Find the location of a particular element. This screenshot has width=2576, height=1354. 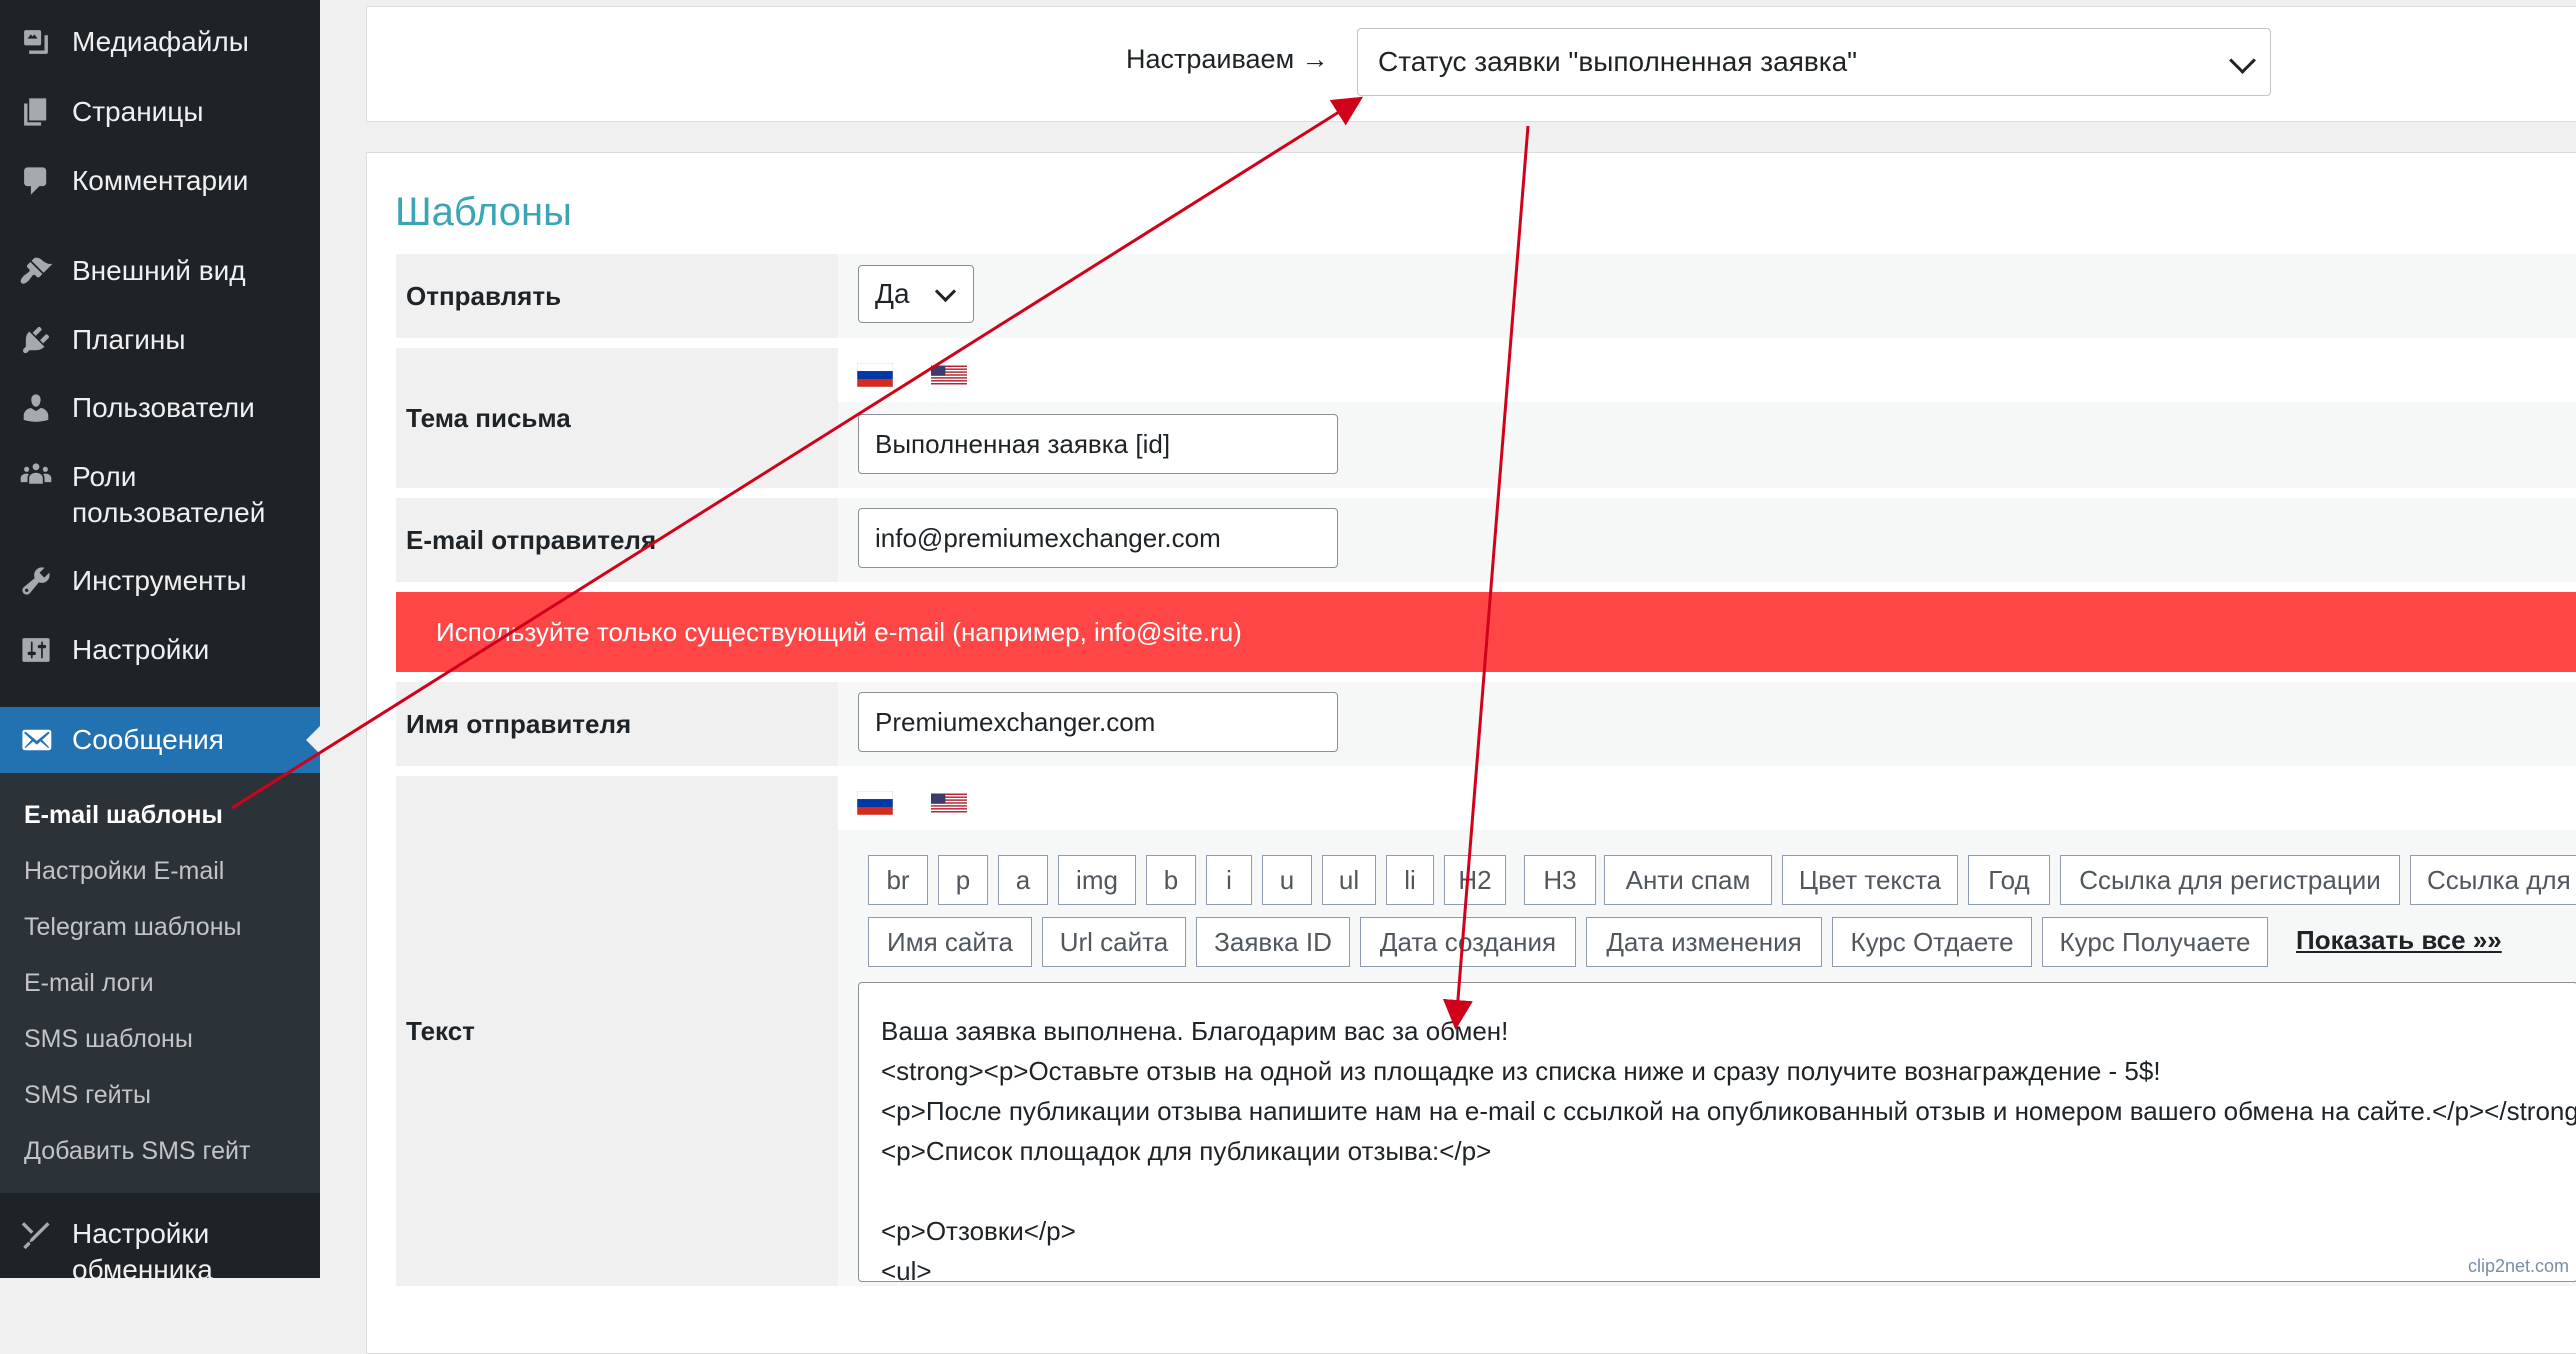

editor-line: <p>Отзовки</p> is located at coordinates (978, 1231).